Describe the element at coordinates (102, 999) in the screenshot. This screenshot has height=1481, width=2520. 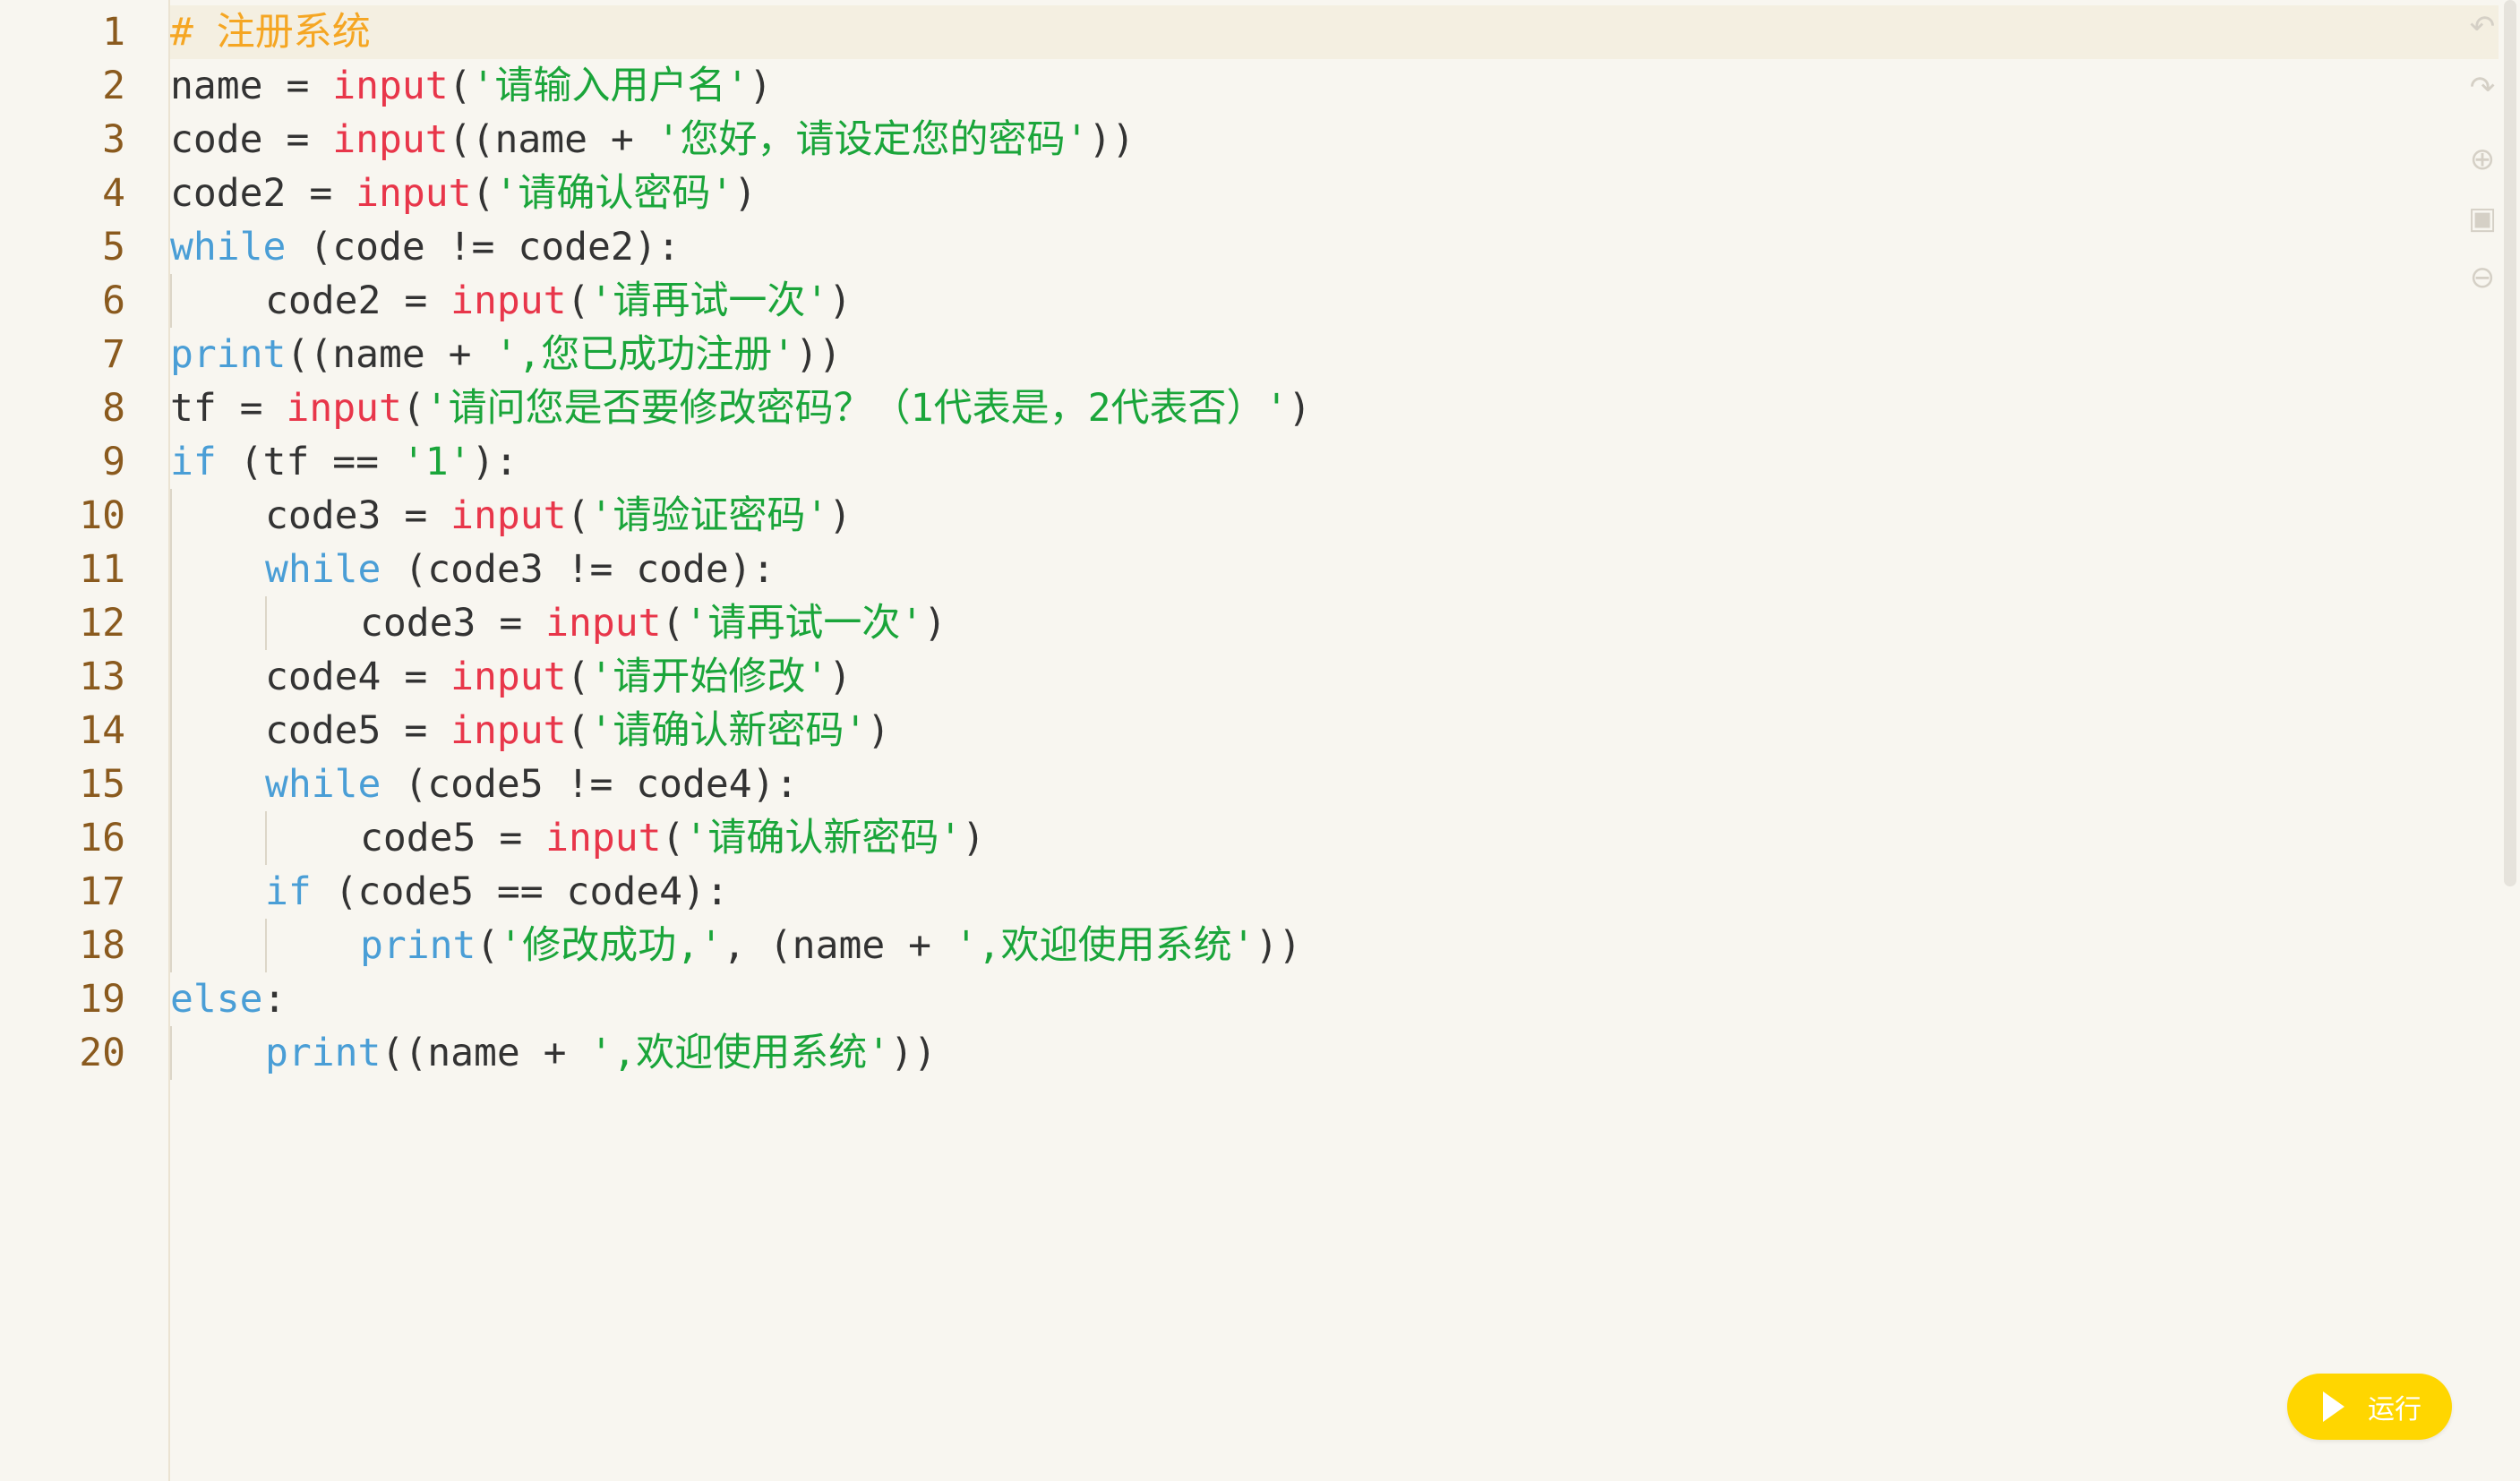
I see `line-number: 19` at that location.